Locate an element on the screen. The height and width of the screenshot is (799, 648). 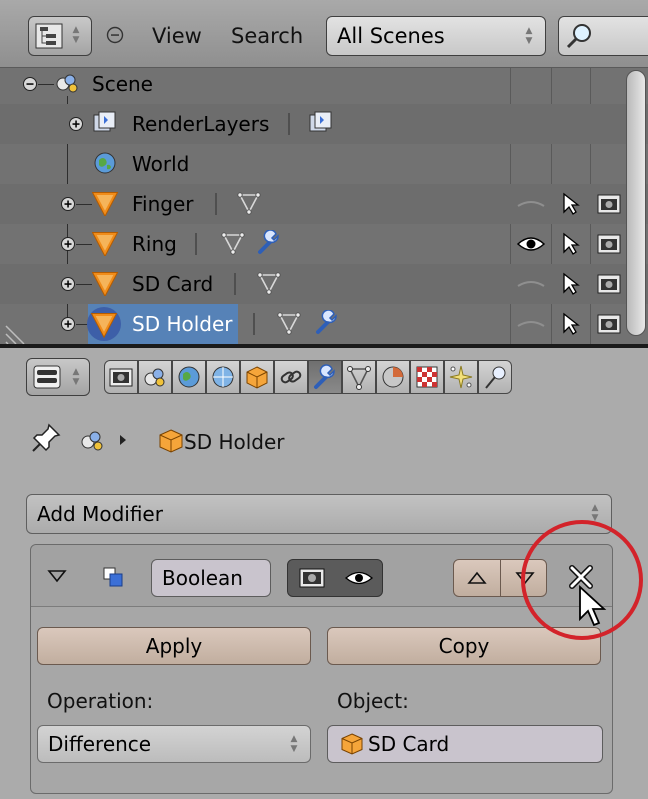
search-menu: Search is located at coordinates (267, 36).